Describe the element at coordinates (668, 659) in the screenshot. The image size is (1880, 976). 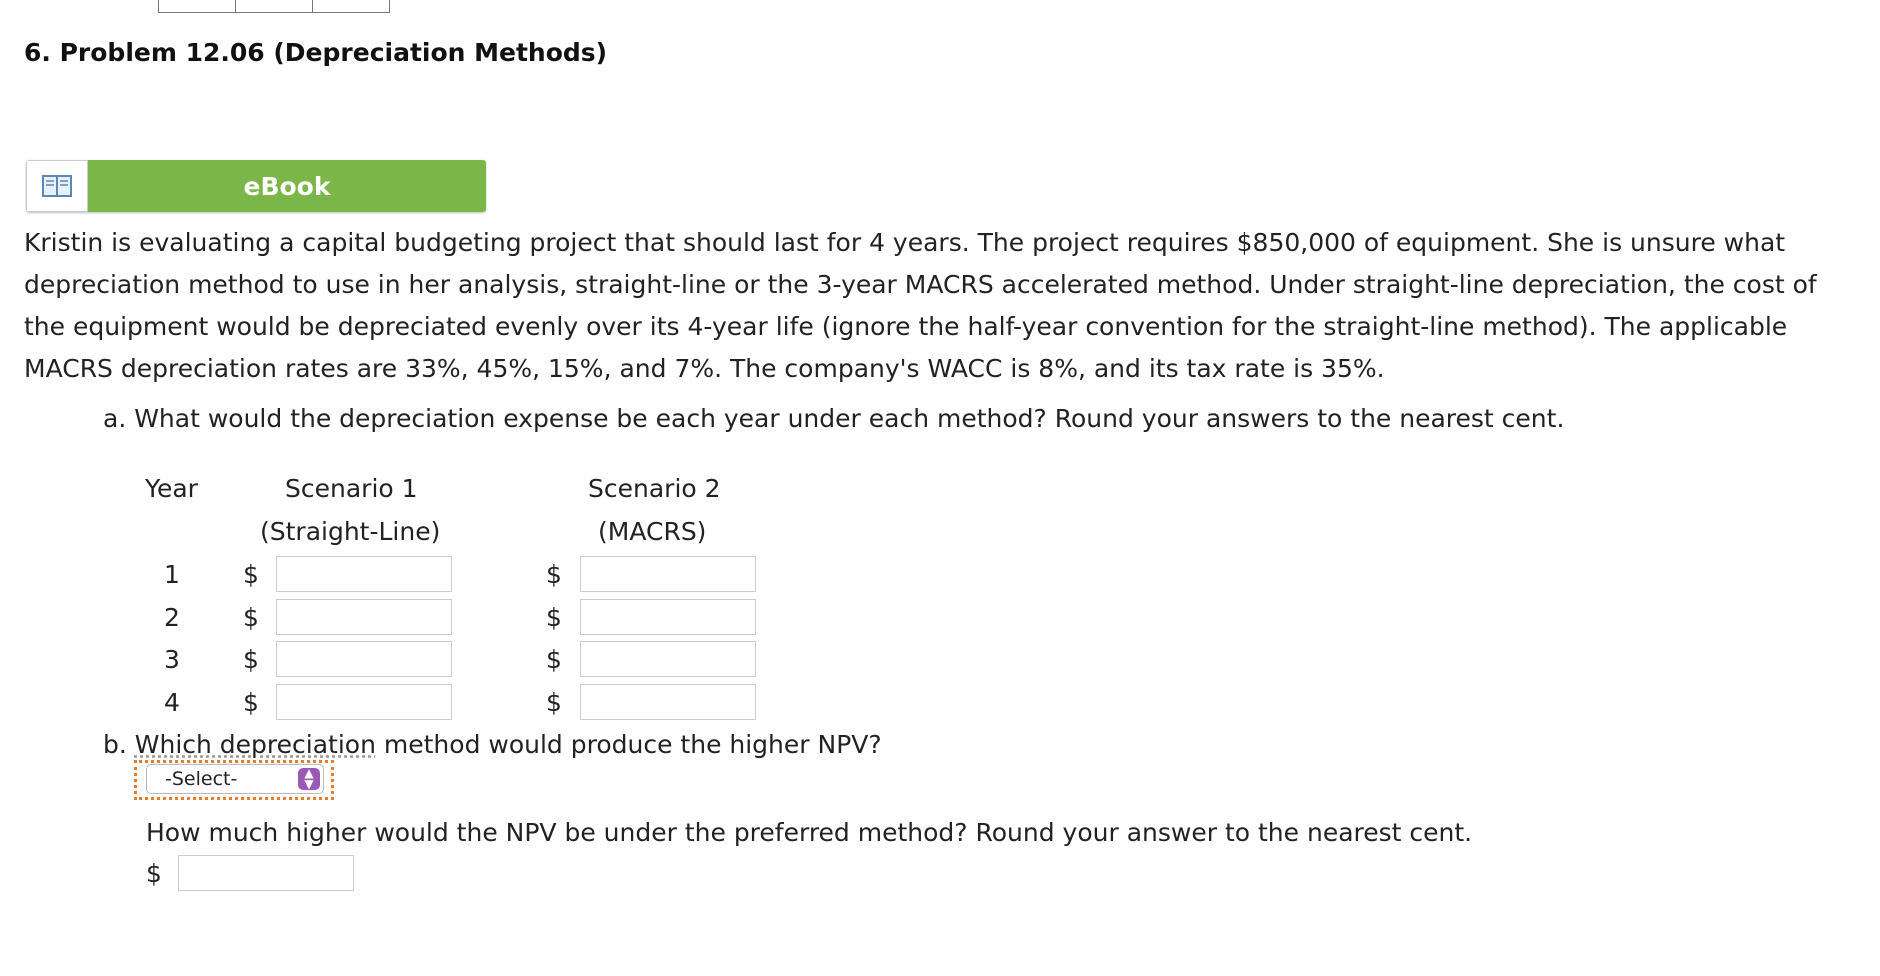
I see `s2-year3-input` at that location.